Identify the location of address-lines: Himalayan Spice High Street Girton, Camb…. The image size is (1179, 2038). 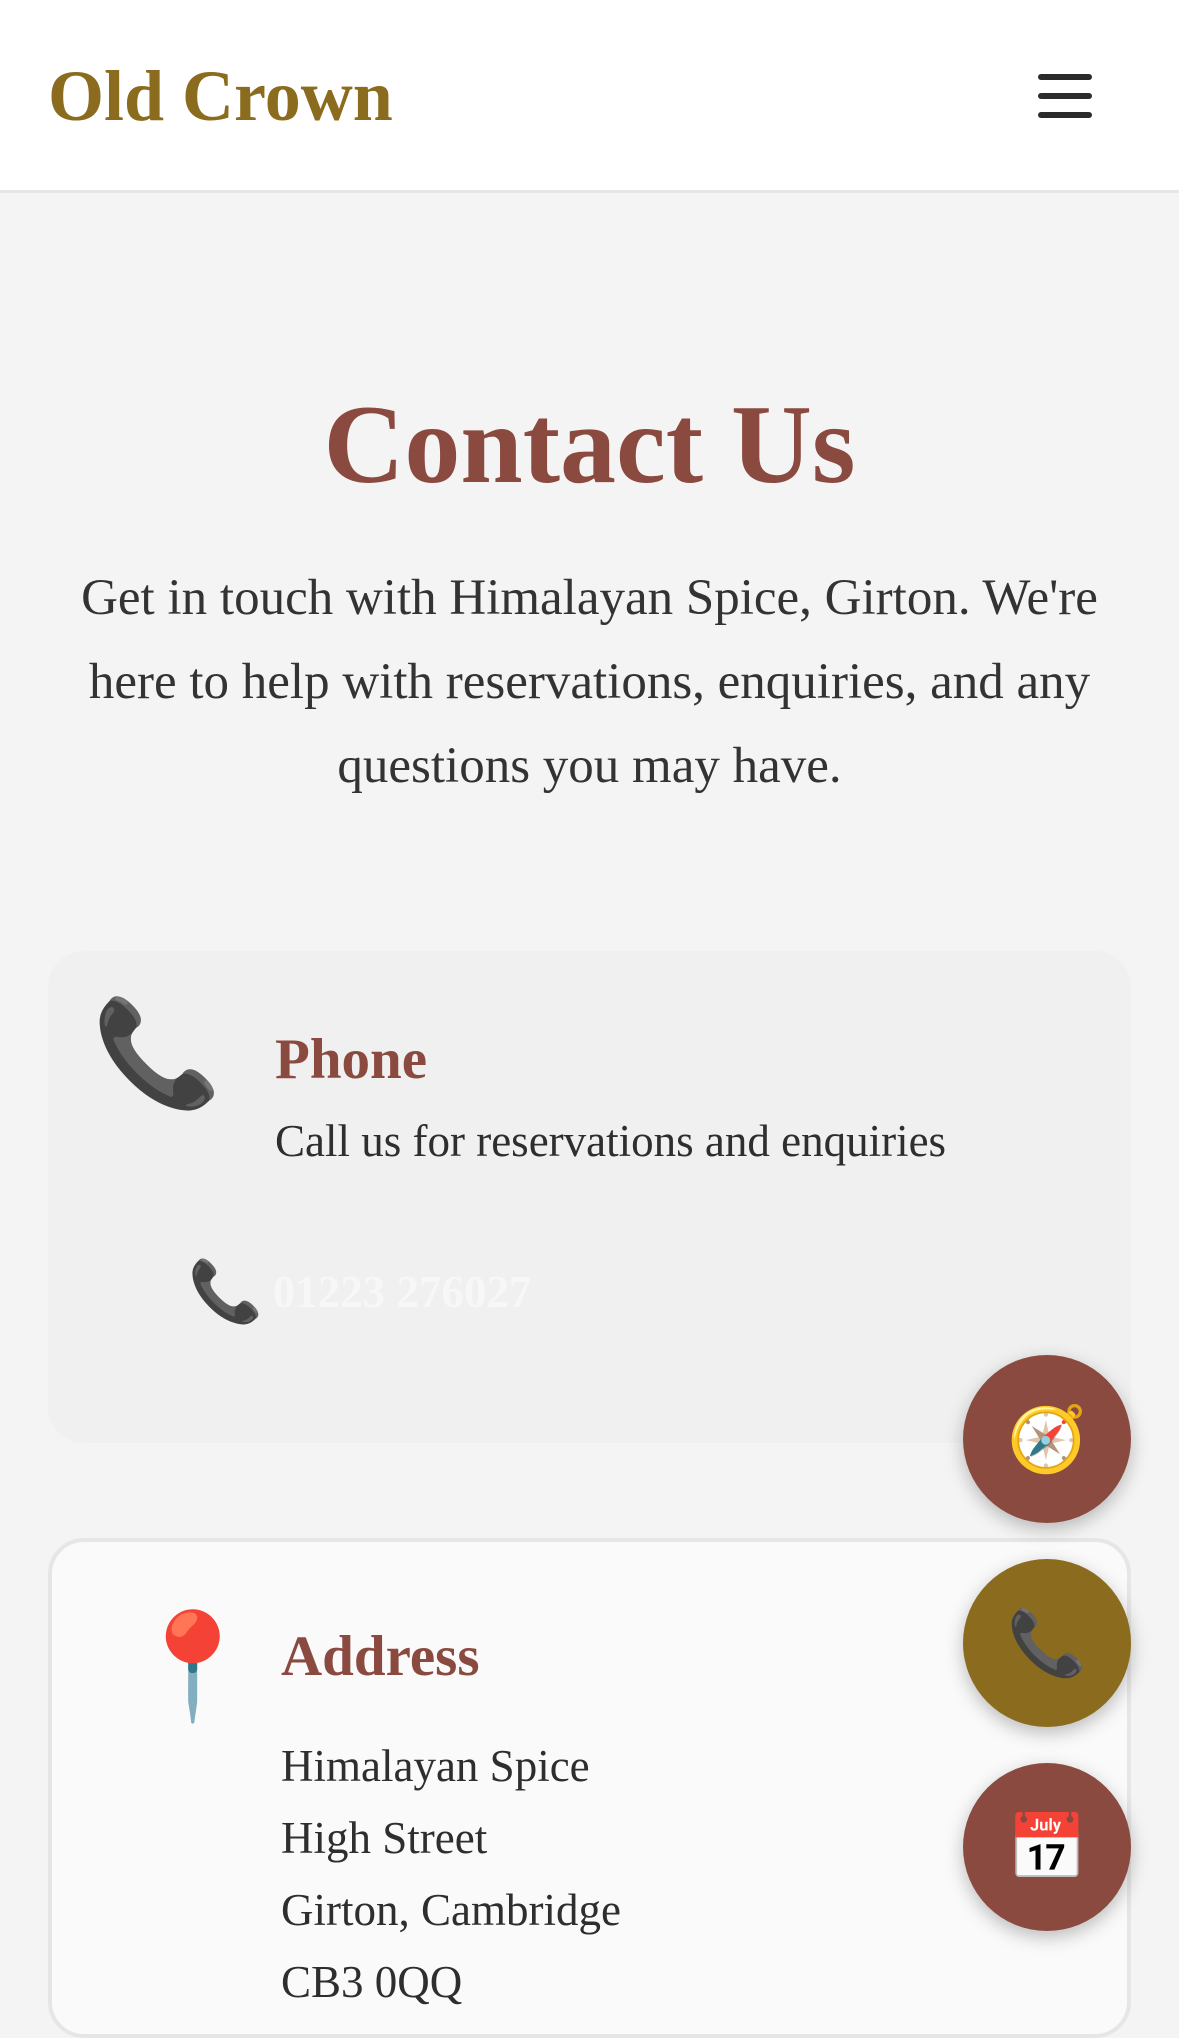
(451, 1874).